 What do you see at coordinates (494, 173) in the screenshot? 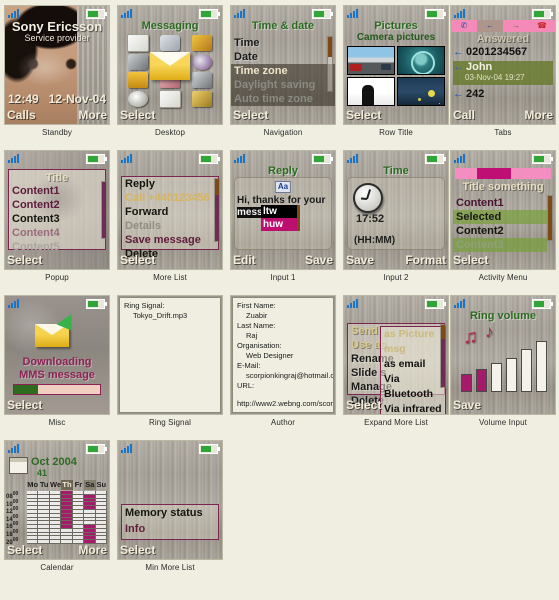
I see `activity-tab-active` at bounding box center [494, 173].